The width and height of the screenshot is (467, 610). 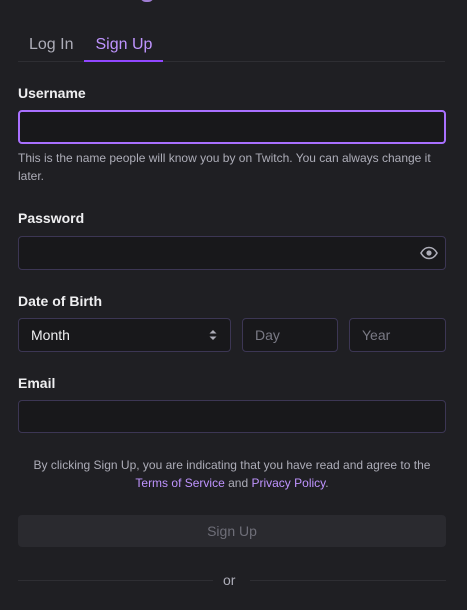 I want to click on eye-icon, so click(x=429, y=253).